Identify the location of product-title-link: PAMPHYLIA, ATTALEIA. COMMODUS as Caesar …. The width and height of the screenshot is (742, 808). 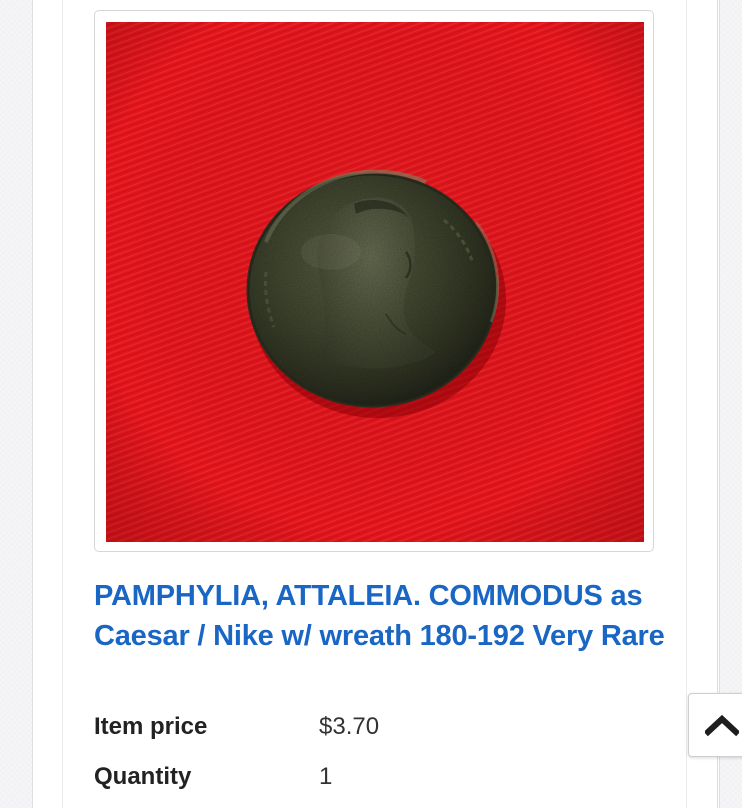
(384, 616).